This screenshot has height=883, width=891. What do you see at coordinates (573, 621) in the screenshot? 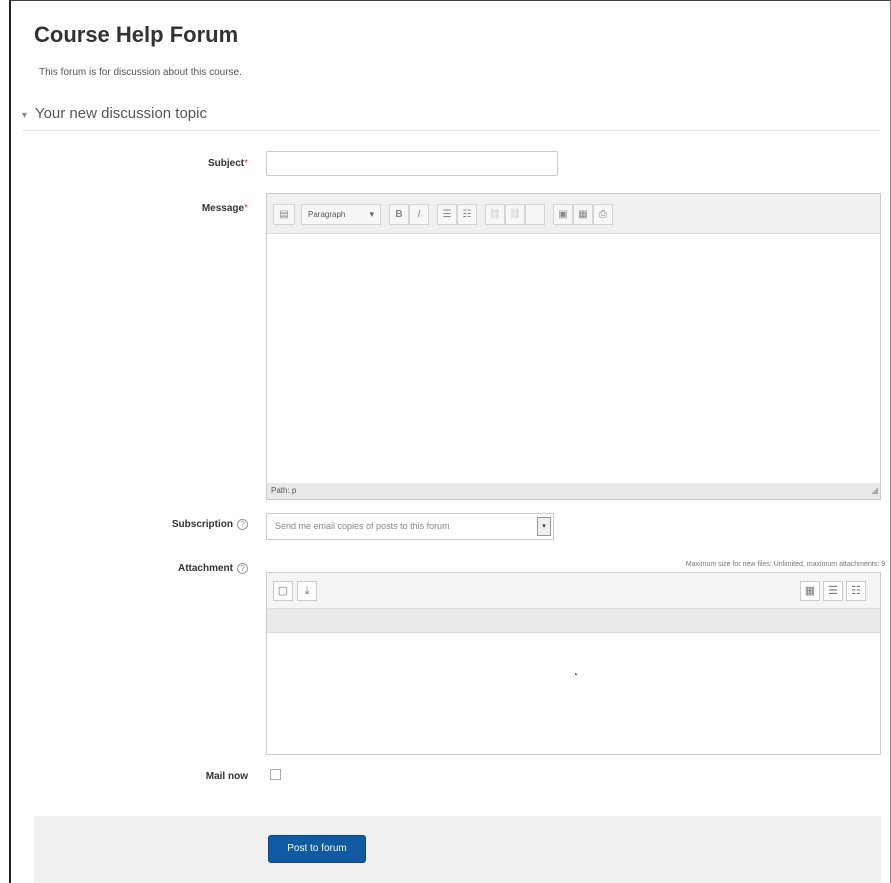
I see `filepicker-path-bar` at bounding box center [573, 621].